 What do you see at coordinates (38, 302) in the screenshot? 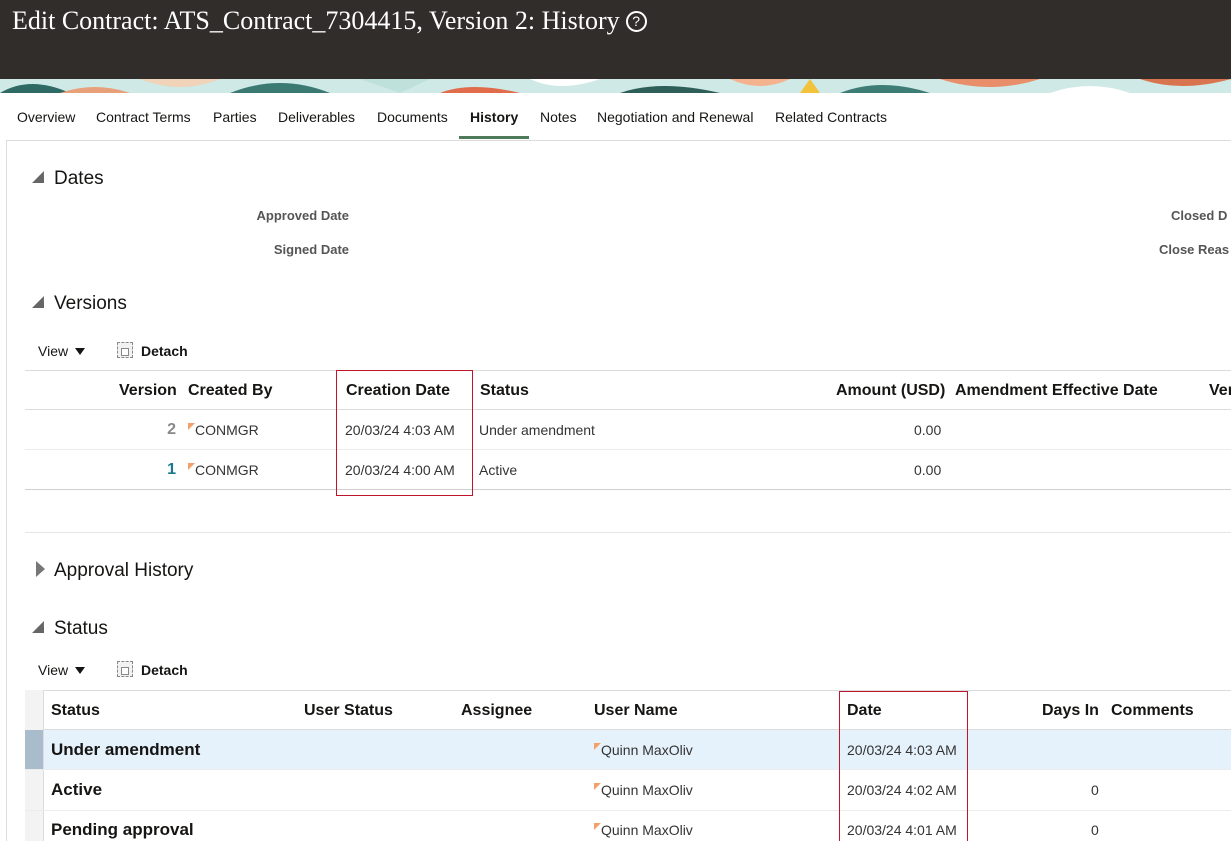
I see `collapse-versions-icon` at bounding box center [38, 302].